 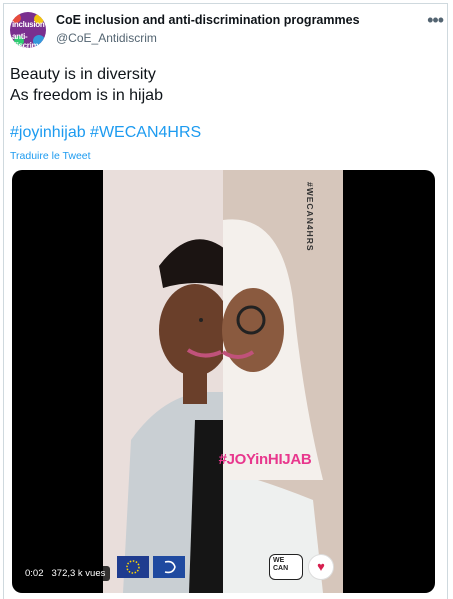 I want to click on avatar: inclusion anti-discrim, so click(x=28, y=30).